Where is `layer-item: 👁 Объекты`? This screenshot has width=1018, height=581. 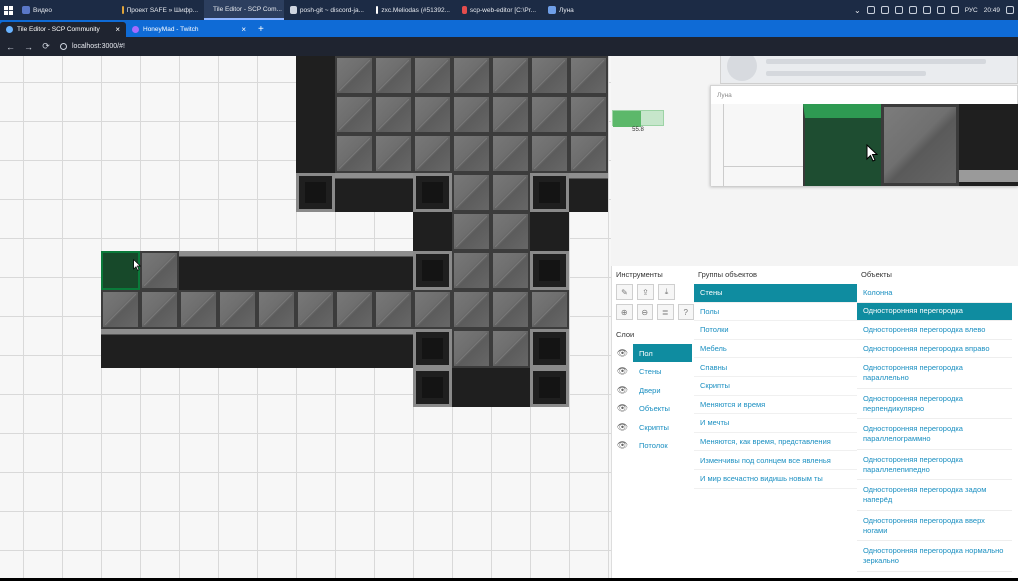
layer-item: 👁 Объекты is located at coordinates (652, 409).